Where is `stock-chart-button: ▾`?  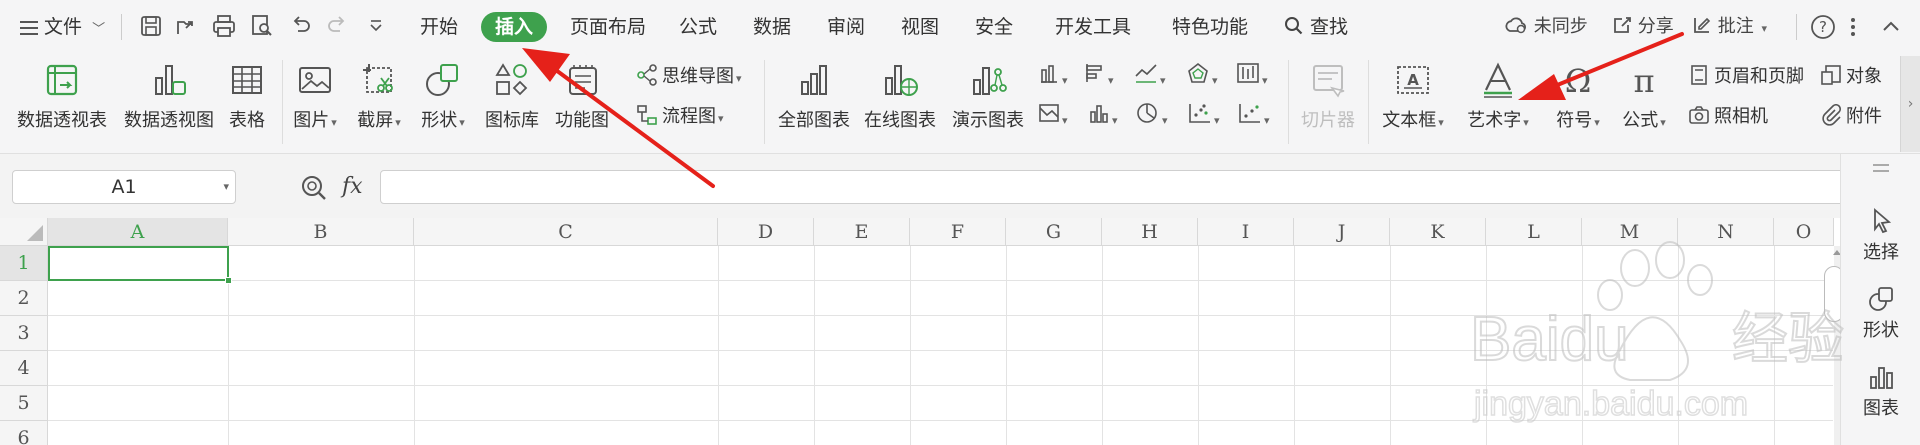 stock-chart-button: ▾ is located at coordinates (1252, 76).